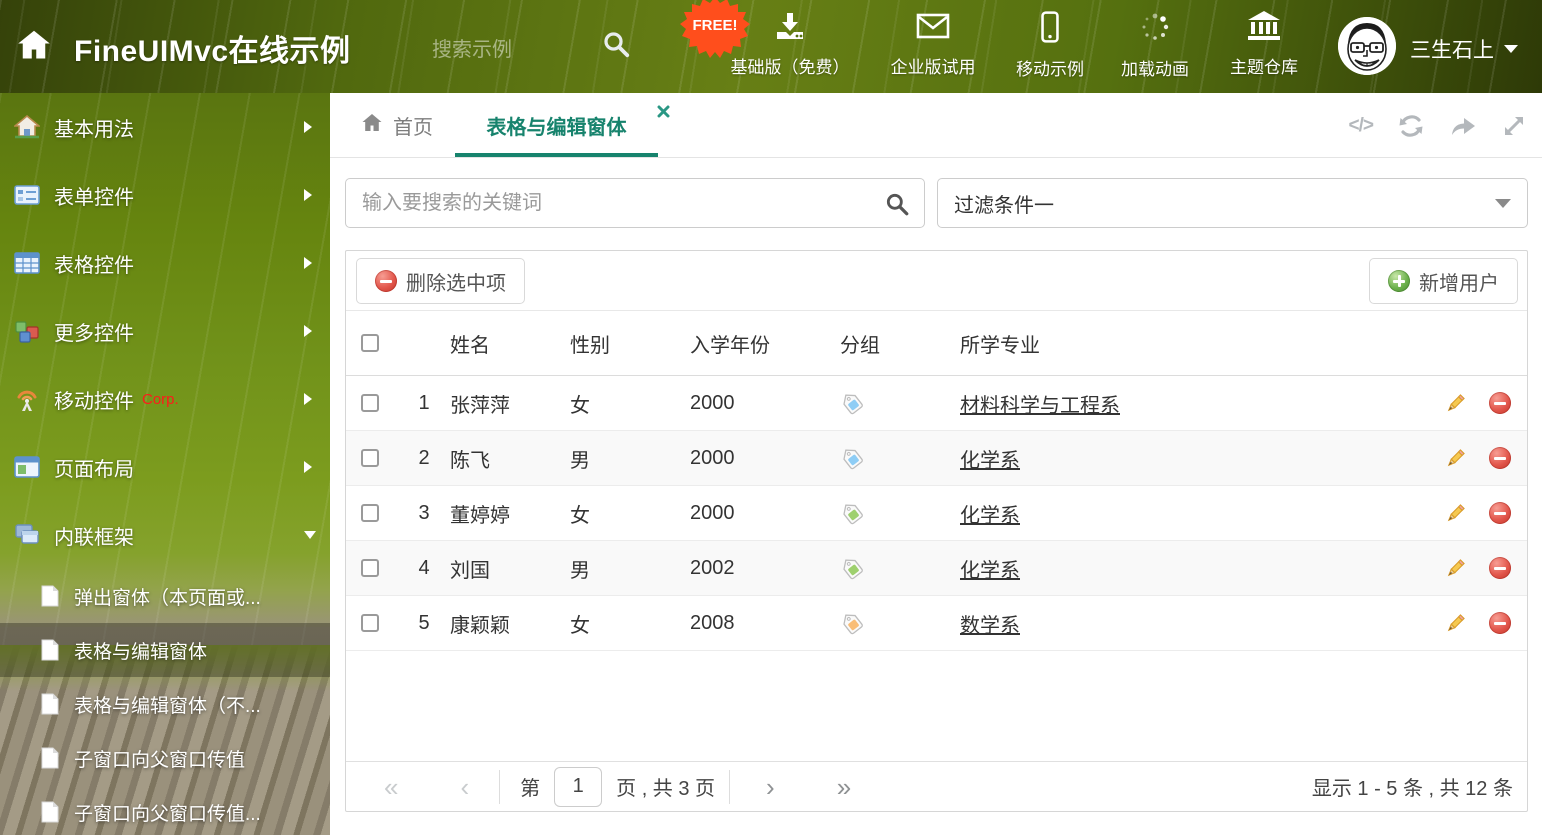  Describe the element at coordinates (165, 263) in the screenshot. I see `sidebar-item-grid-controls: 表格控件` at that location.